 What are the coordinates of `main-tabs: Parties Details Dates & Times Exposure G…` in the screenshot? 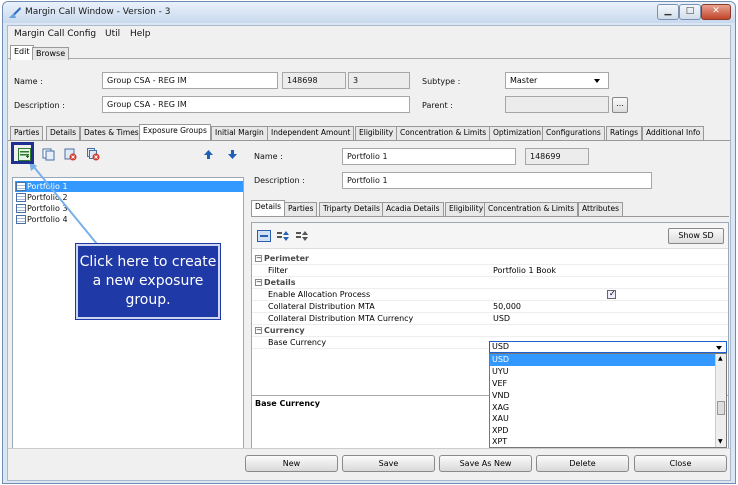 It's located at (369, 132).